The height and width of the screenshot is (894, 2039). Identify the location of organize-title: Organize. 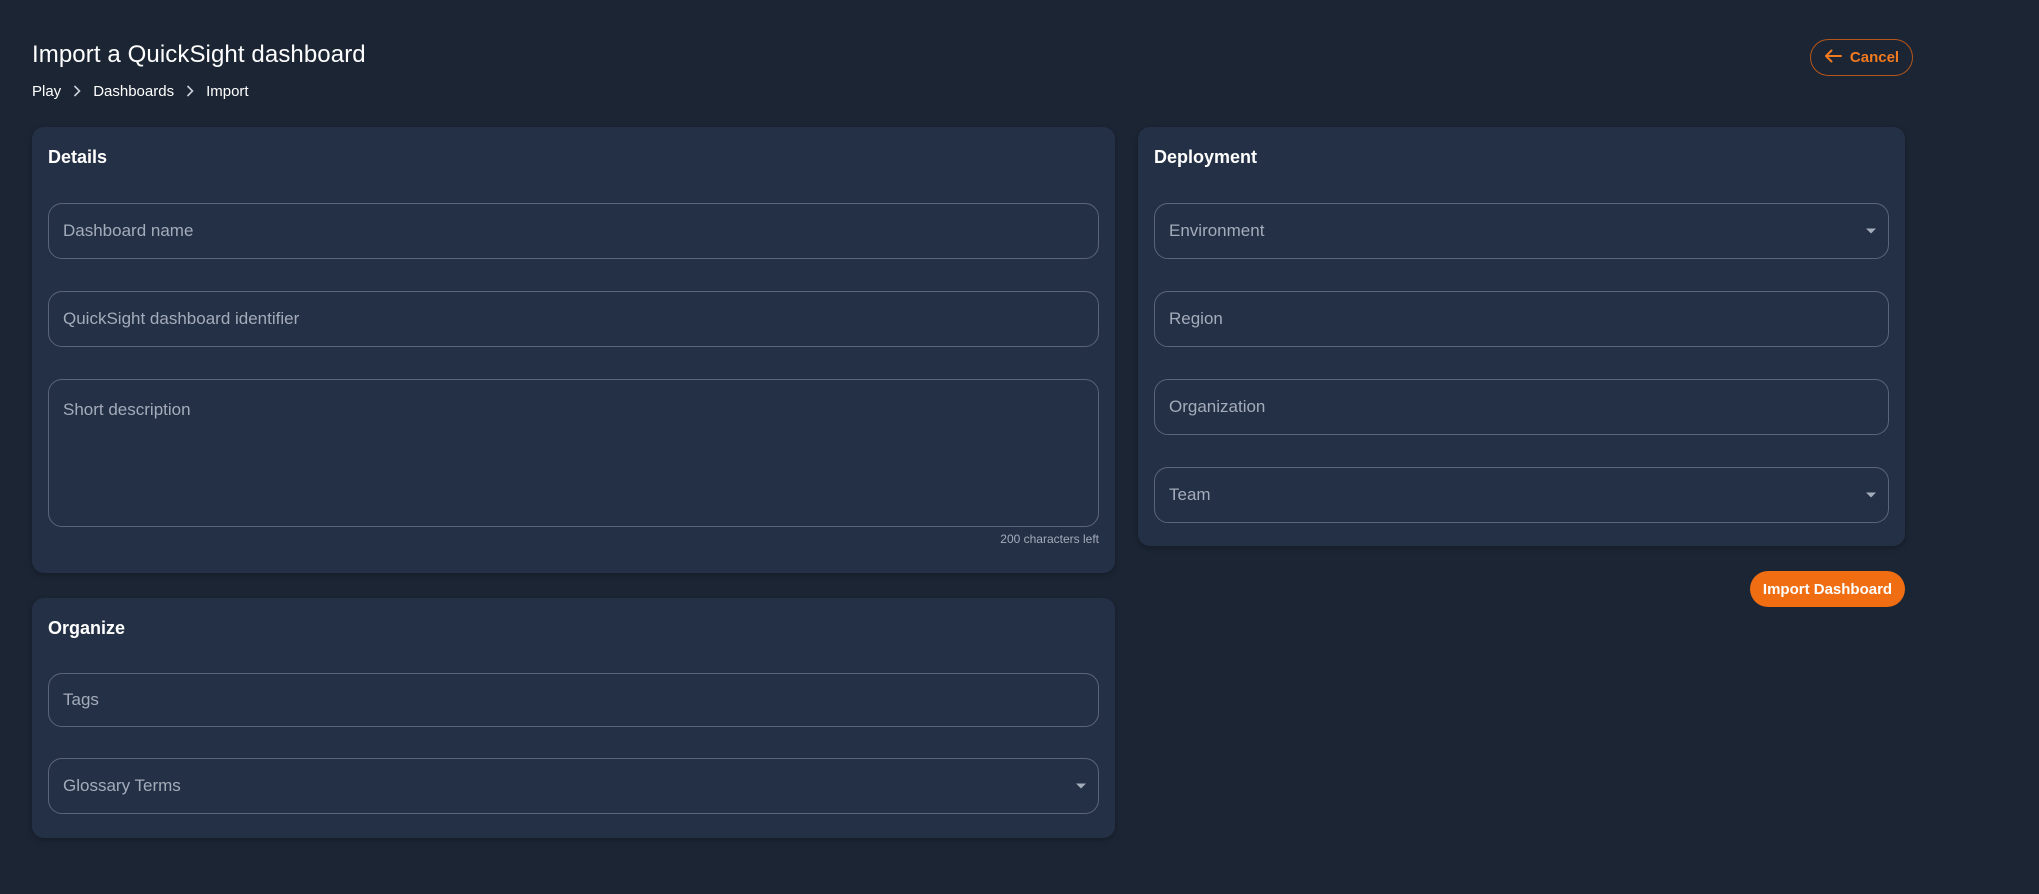
(87, 628).